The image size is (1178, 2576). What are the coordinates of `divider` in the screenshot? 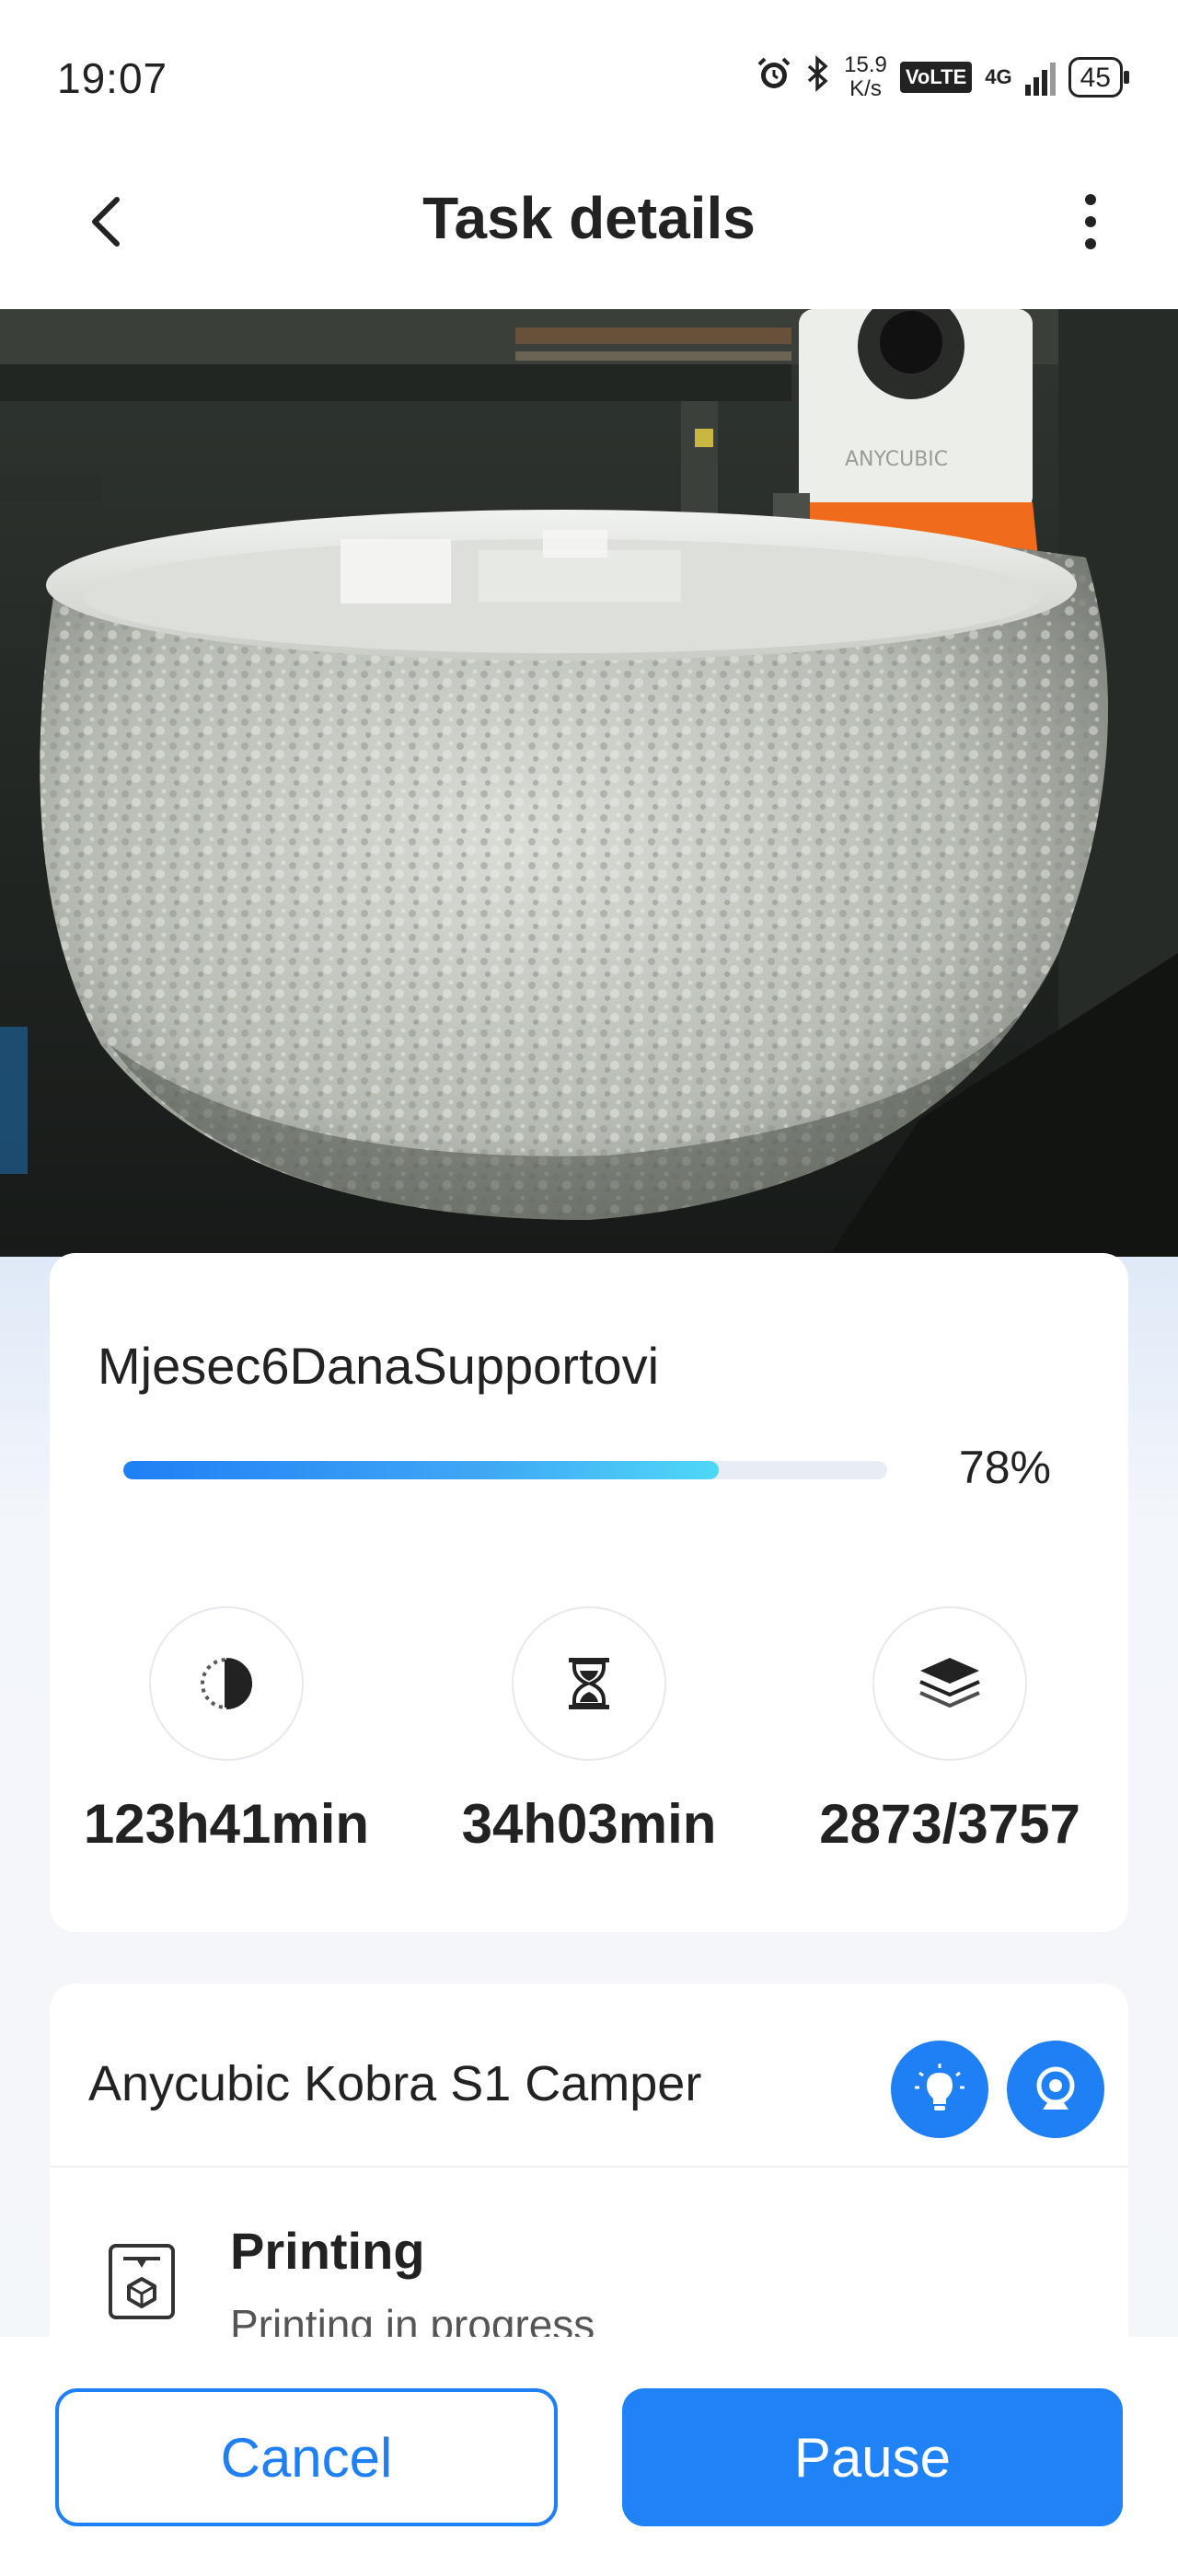 It's located at (589, 2167).